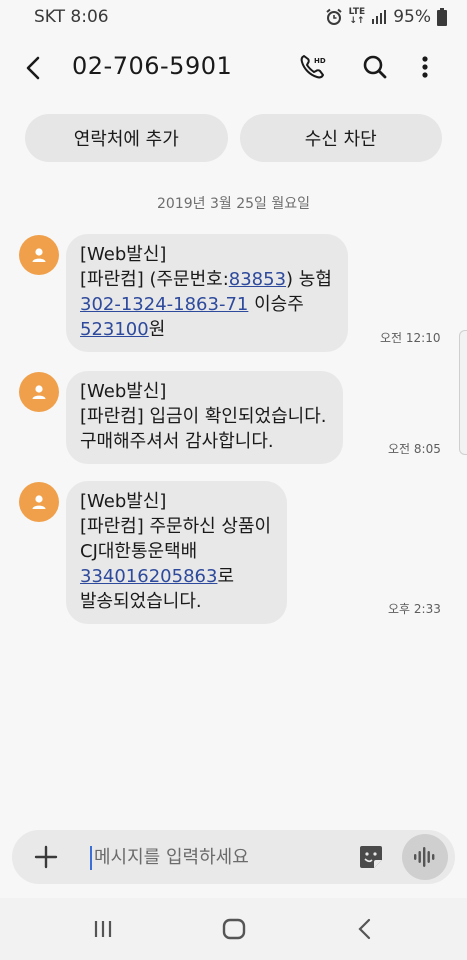  What do you see at coordinates (103, 929) in the screenshot?
I see `recents-icon` at bounding box center [103, 929].